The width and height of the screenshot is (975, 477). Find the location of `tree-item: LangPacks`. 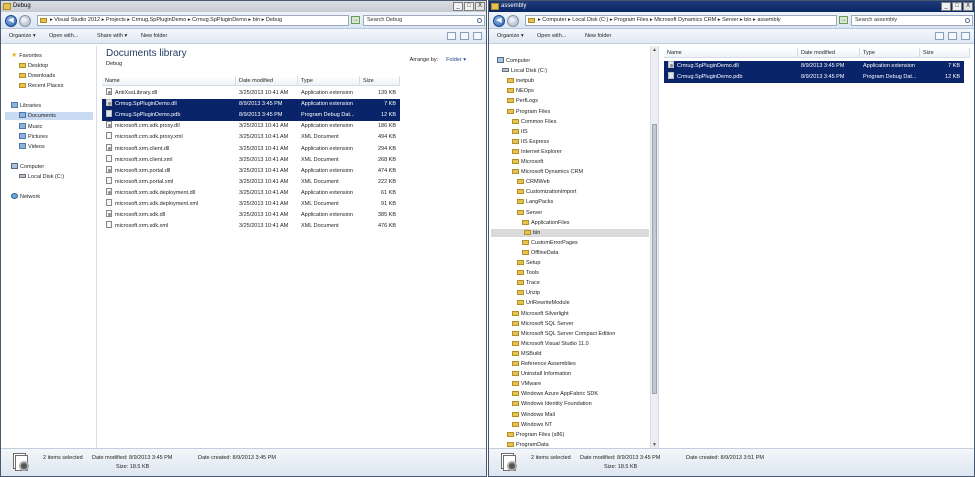

tree-item: LangPacks is located at coordinates (535, 202).